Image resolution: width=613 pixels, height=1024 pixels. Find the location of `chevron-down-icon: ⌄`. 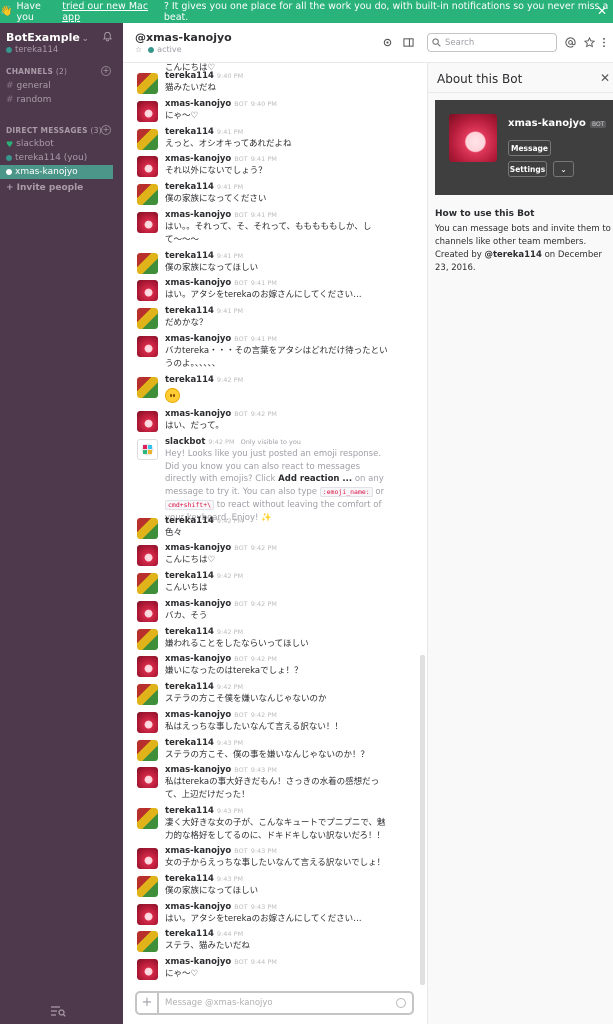

chevron-down-icon: ⌄ is located at coordinates (563, 169).